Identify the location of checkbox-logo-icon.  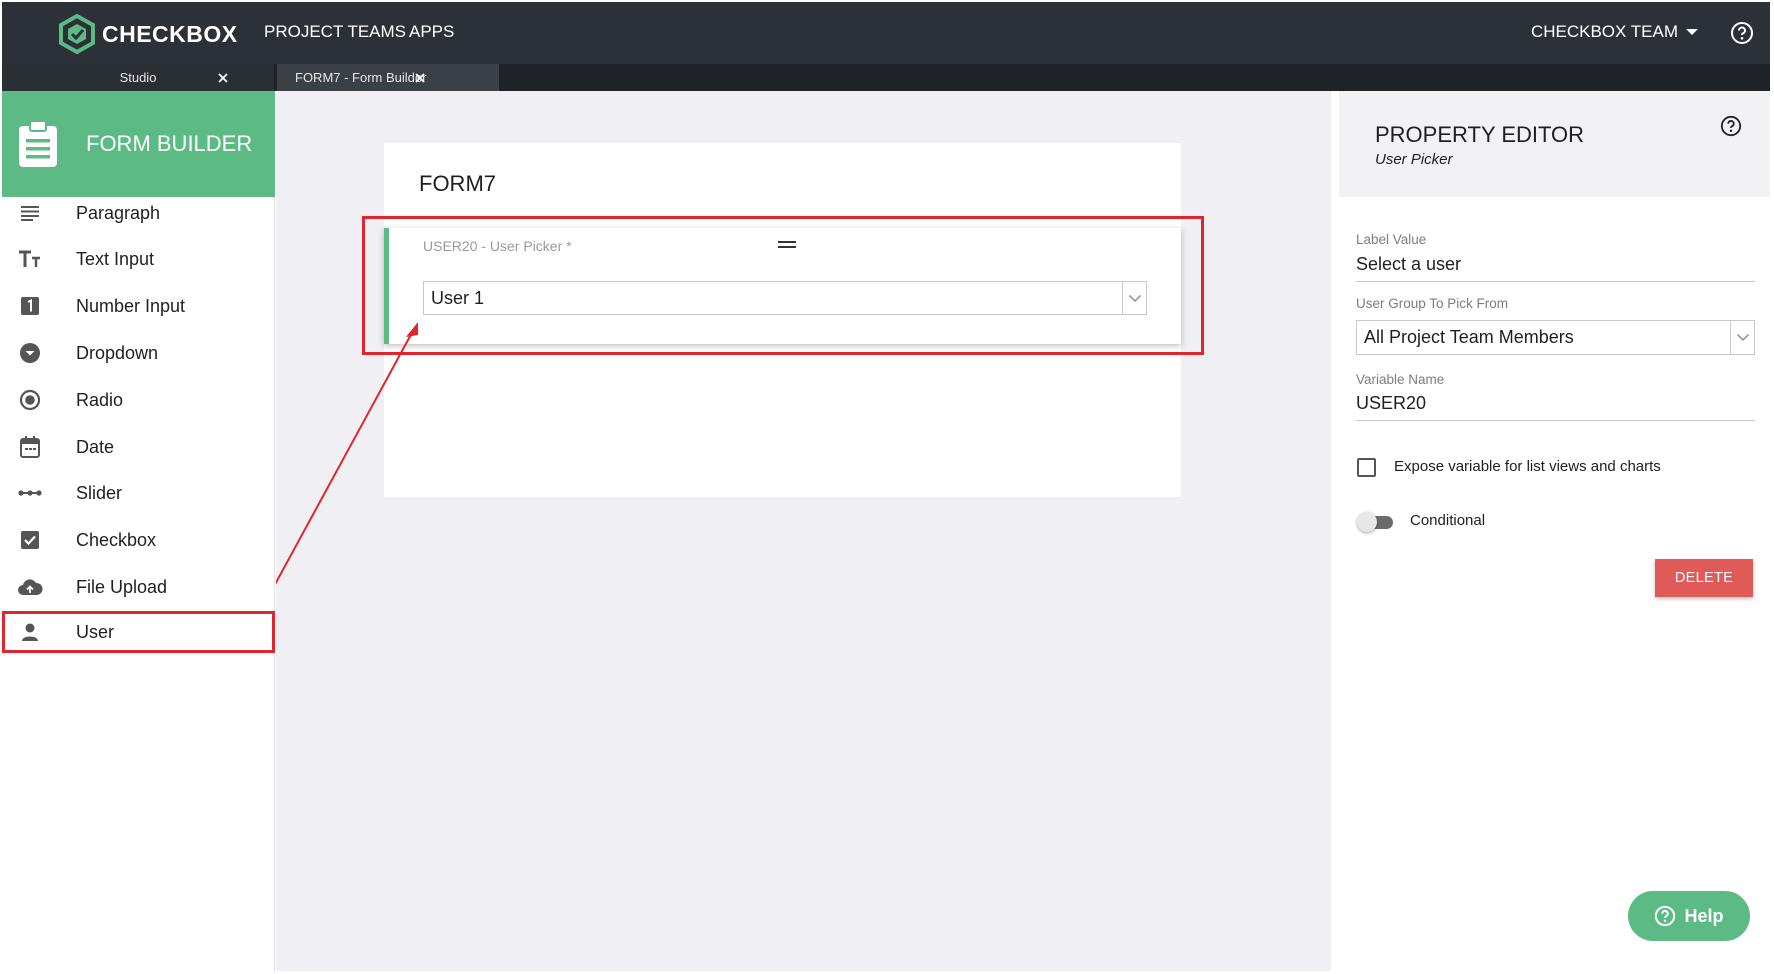
(77, 34).